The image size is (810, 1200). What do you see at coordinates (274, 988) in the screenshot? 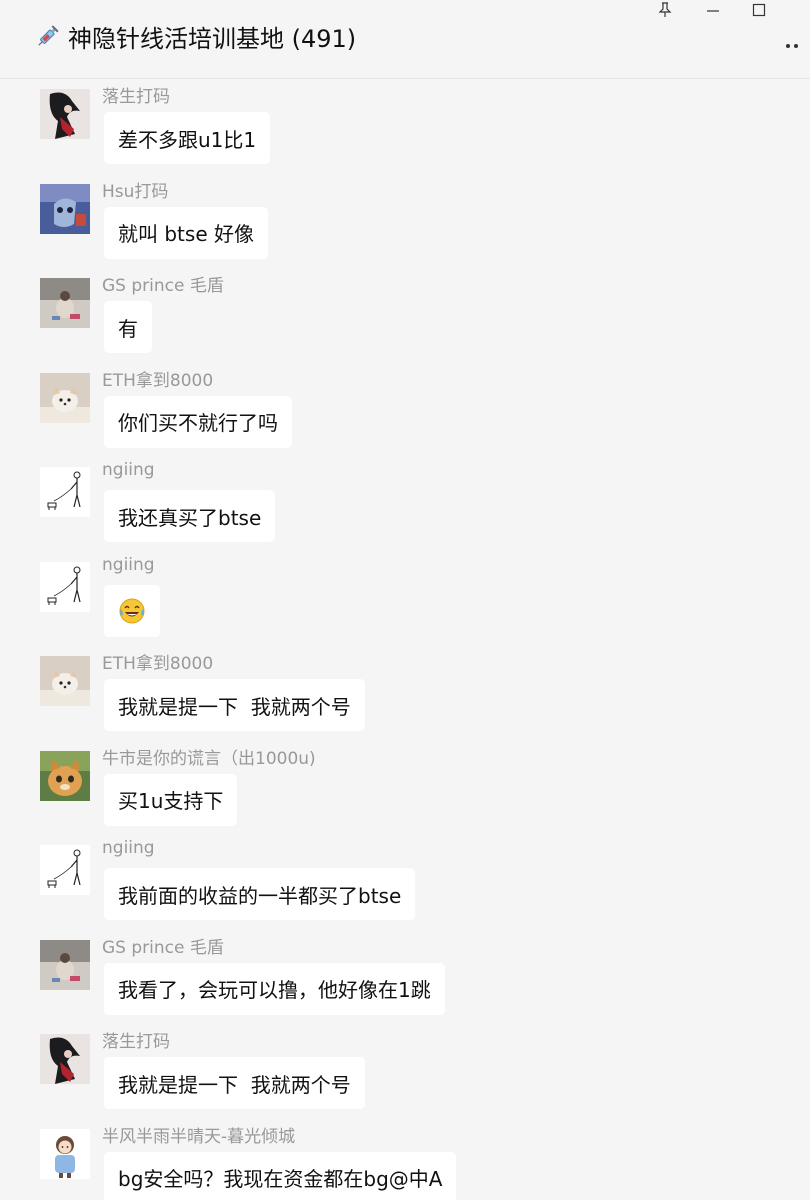
I see `message-bubble: 我看了，会玩可以撸，他好像在1跳` at bounding box center [274, 988].